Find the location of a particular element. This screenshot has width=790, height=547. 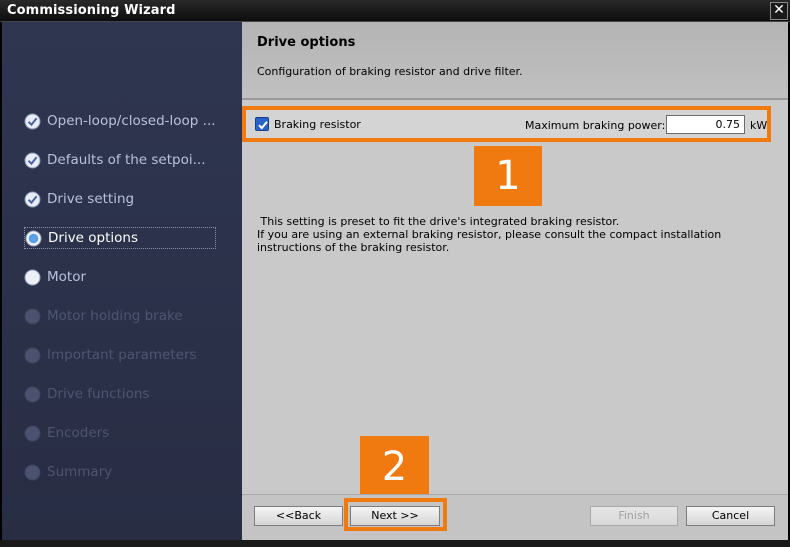

step-drive-options: Drive options is located at coordinates (120, 238).